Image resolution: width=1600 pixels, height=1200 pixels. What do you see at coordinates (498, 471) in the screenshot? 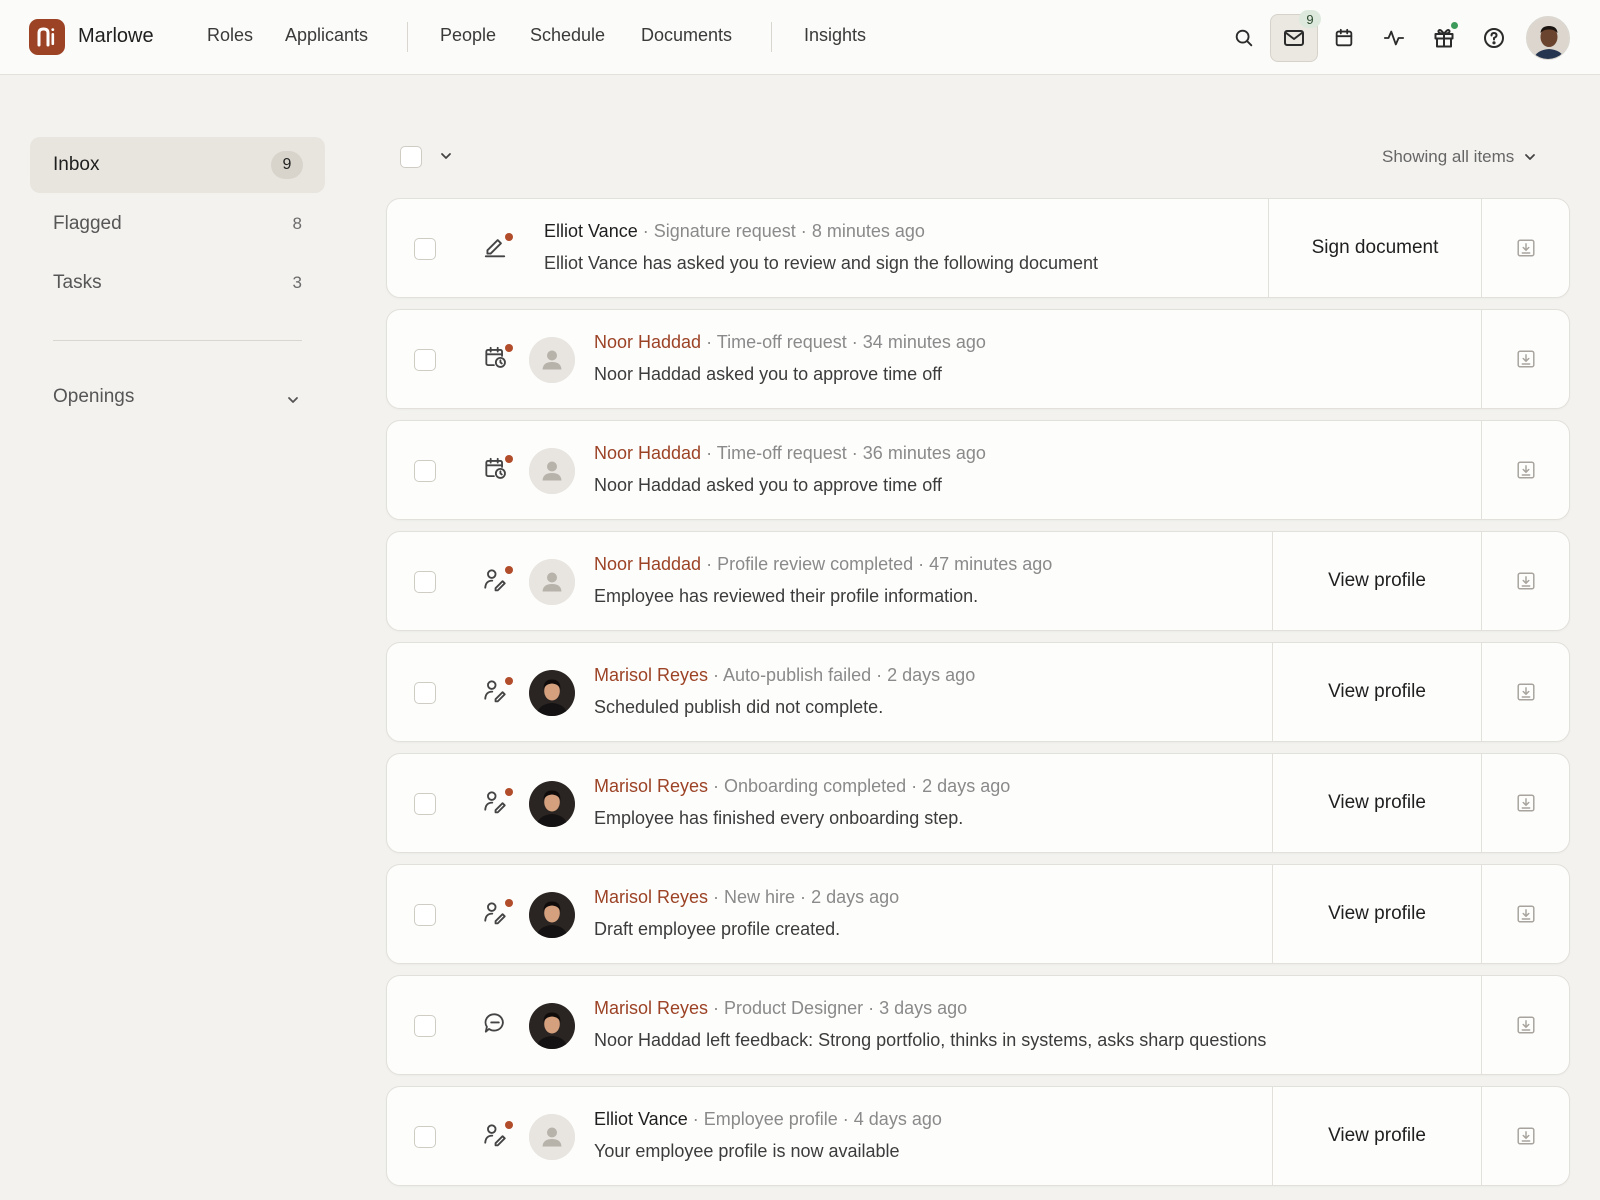
I see `calendar-clock-icon` at bounding box center [498, 471].